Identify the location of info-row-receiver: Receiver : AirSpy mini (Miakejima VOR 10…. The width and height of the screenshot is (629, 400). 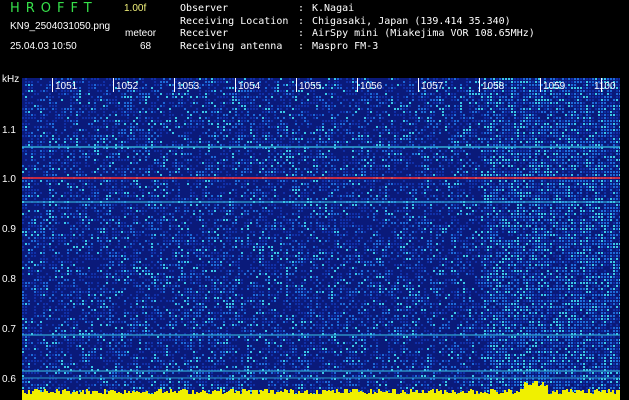
(357, 34).